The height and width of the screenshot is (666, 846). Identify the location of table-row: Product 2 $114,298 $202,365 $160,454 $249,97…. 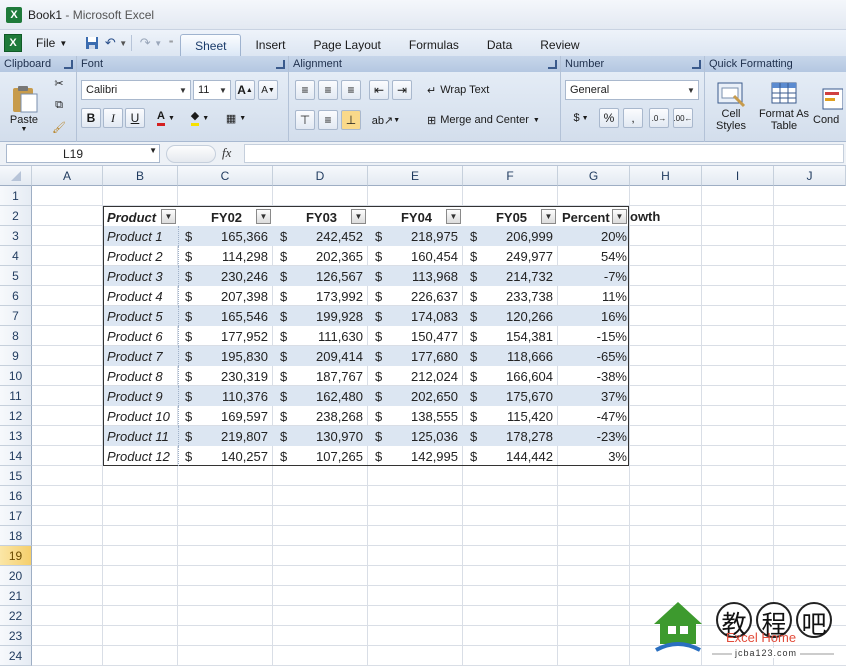
(366, 256).